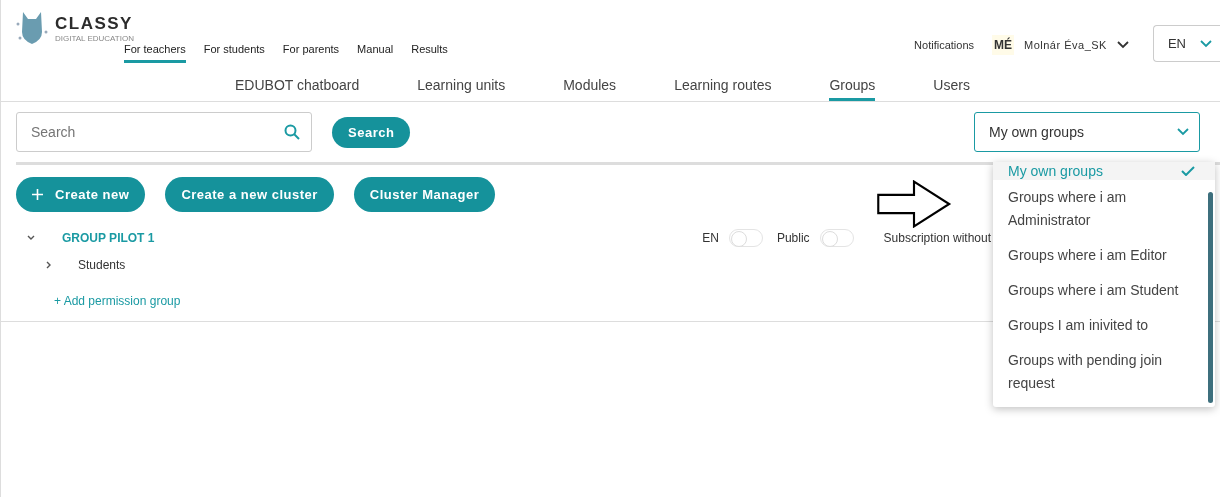 The width and height of the screenshot is (1220, 497). Describe the element at coordinates (1104, 290) in the screenshot. I see `dropdown-option: Groups where i am Student` at that location.